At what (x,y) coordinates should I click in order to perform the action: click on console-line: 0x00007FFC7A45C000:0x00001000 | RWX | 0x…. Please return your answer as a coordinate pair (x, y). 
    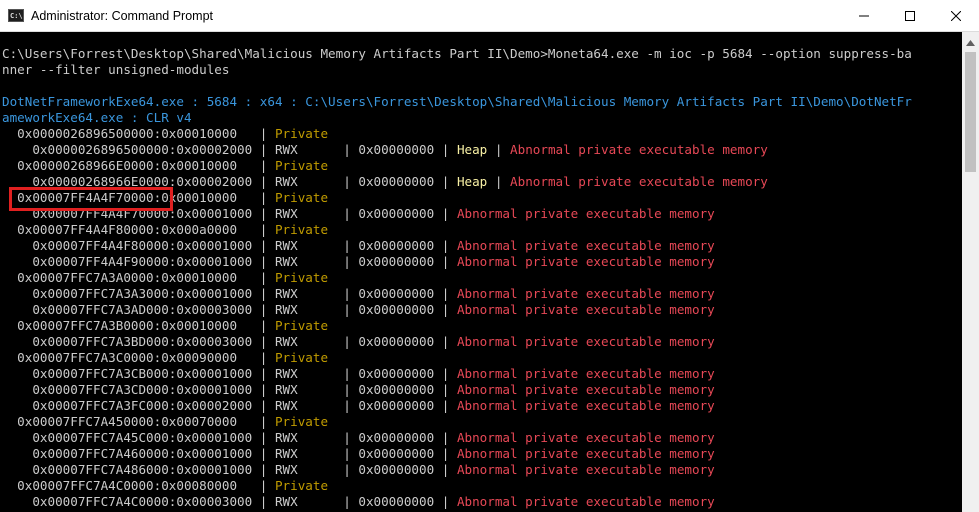
    Looking at the image, I should click on (358, 438).